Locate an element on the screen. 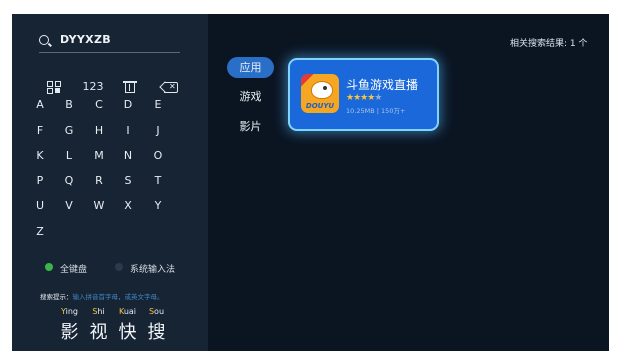 The image size is (633, 357). key-p: P is located at coordinates (40, 181).